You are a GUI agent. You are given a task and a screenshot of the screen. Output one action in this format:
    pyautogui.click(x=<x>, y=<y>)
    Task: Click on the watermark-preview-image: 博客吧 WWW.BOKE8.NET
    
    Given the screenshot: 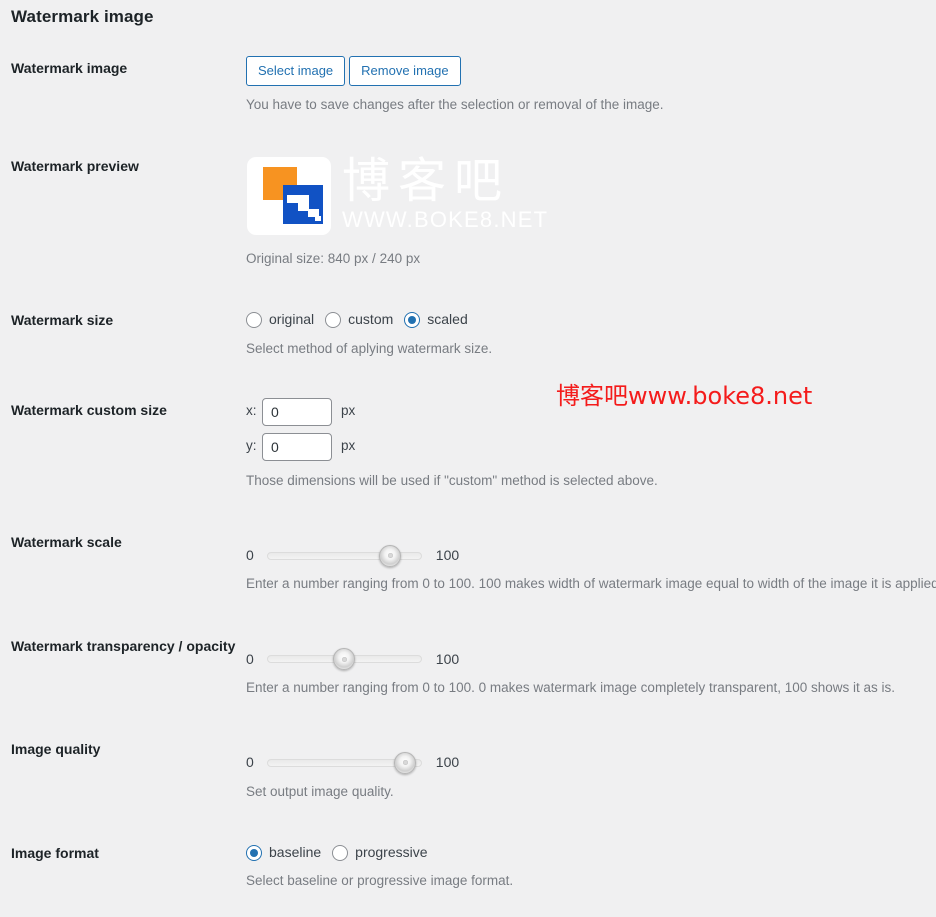 What is the action you would take?
    pyautogui.click(x=396, y=196)
    